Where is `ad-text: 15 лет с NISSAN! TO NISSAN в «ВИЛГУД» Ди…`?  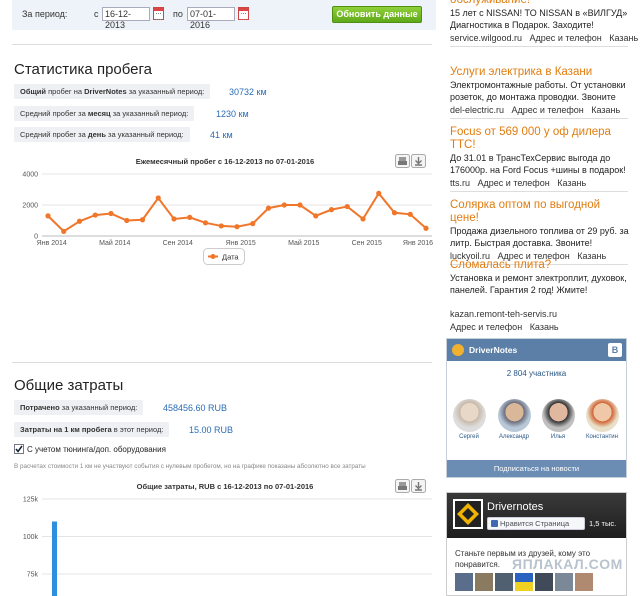 ad-text: 15 лет с NISSAN! TO NISSAN в «ВИЛГУД» Ди… is located at coordinates (541, 19).